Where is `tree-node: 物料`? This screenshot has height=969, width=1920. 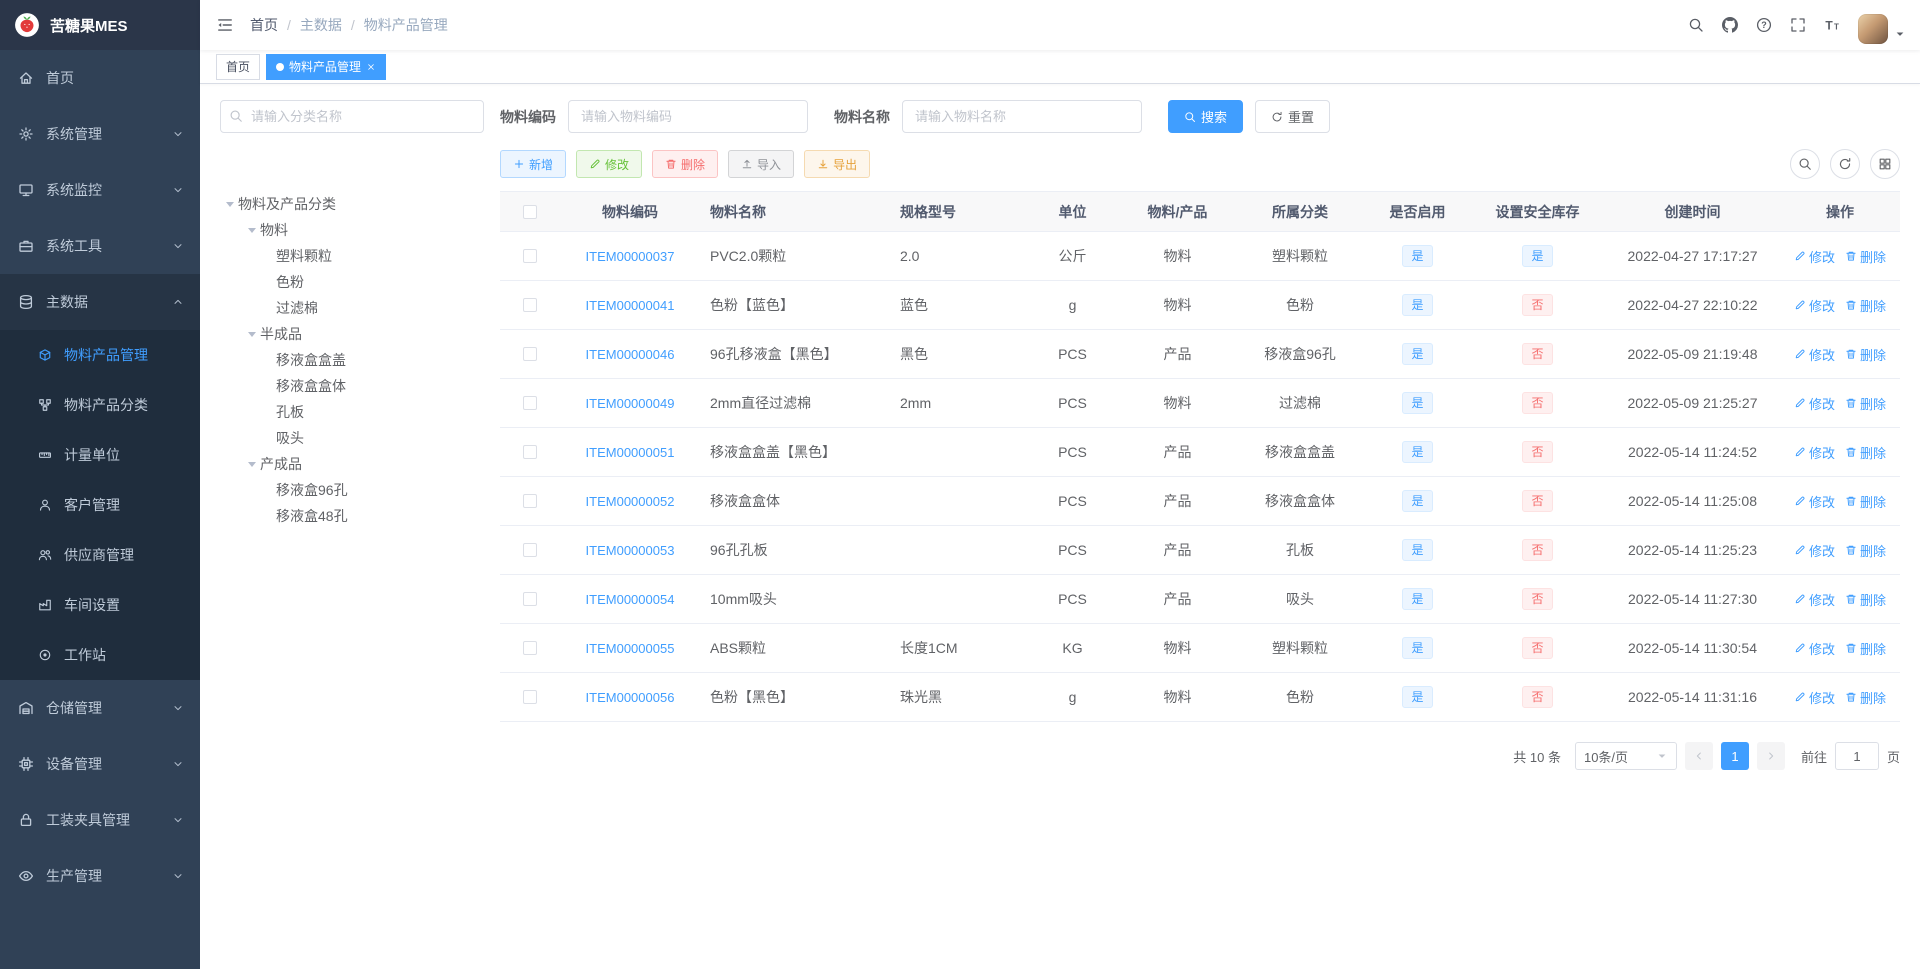 tree-node: 物料 is located at coordinates (352, 230).